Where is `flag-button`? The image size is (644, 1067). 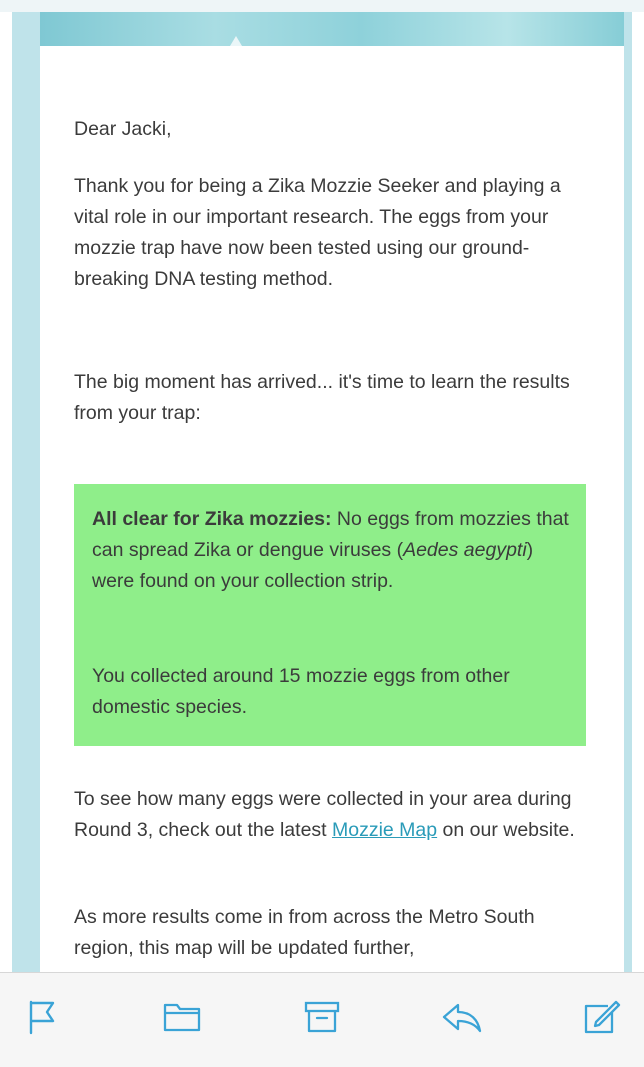 flag-button is located at coordinates (42, 1017).